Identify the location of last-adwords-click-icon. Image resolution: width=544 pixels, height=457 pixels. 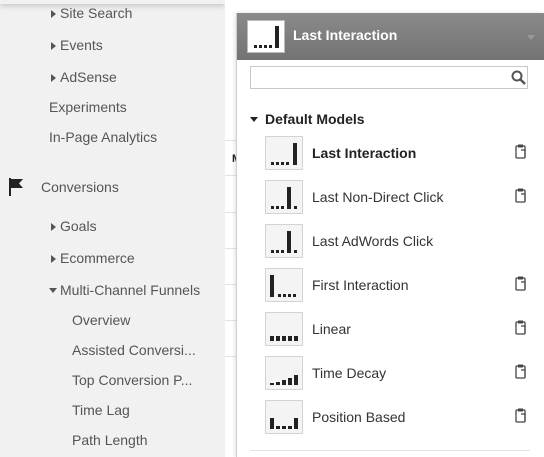
(284, 241).